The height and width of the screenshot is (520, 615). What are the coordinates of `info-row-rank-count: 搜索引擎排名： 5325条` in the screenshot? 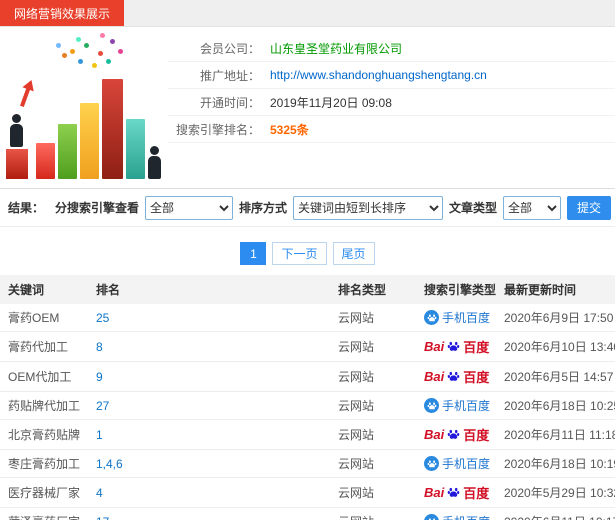 It's located at (391, 129).